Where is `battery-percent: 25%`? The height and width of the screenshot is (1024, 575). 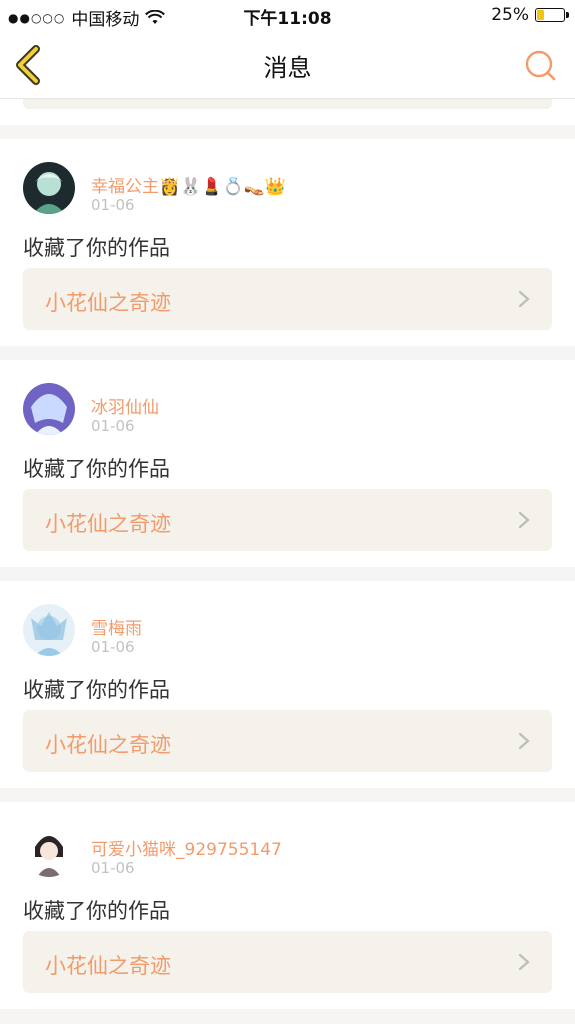
battery-percent: 25% is located at coordinates (510, 15).